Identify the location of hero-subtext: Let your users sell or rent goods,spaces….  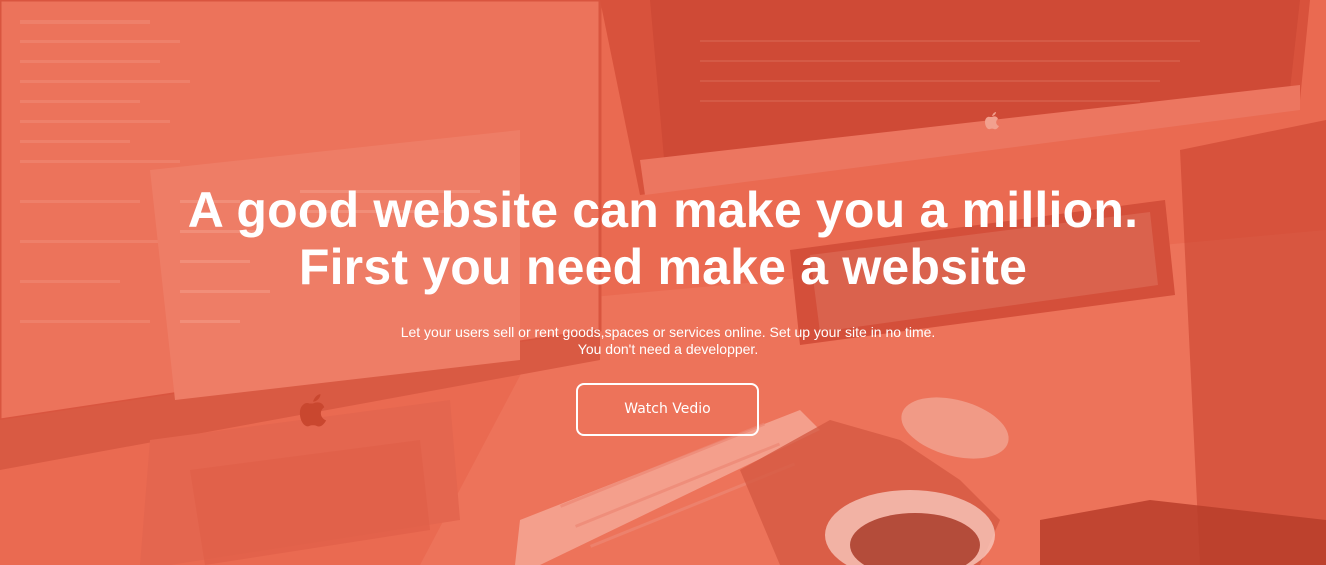
(663, 341).